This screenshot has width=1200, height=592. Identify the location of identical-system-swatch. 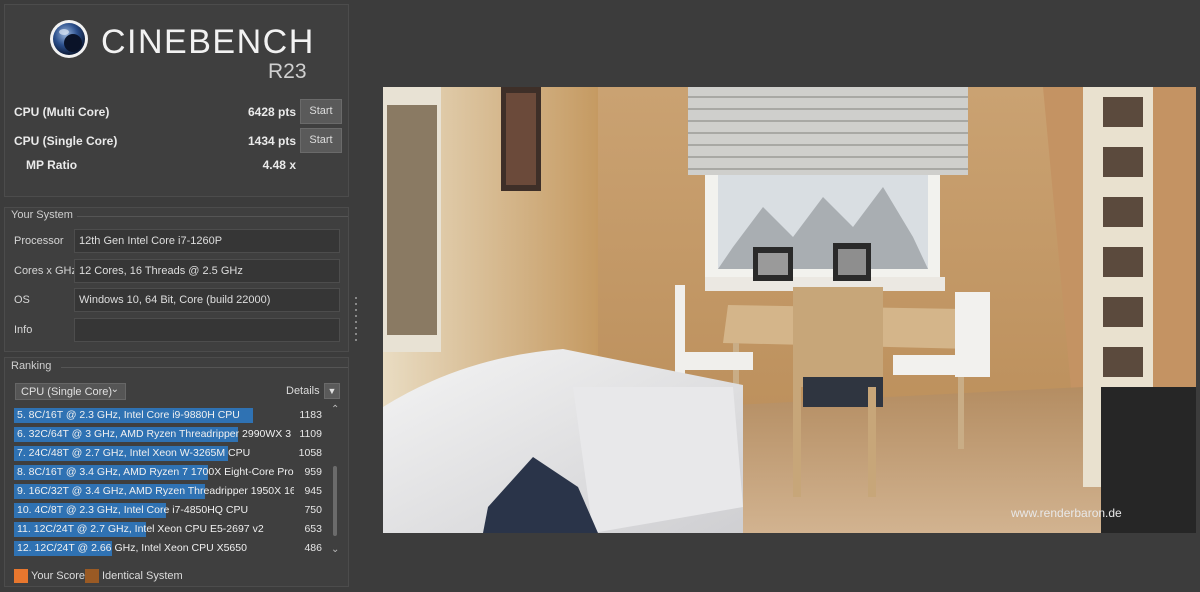
(92, 576).